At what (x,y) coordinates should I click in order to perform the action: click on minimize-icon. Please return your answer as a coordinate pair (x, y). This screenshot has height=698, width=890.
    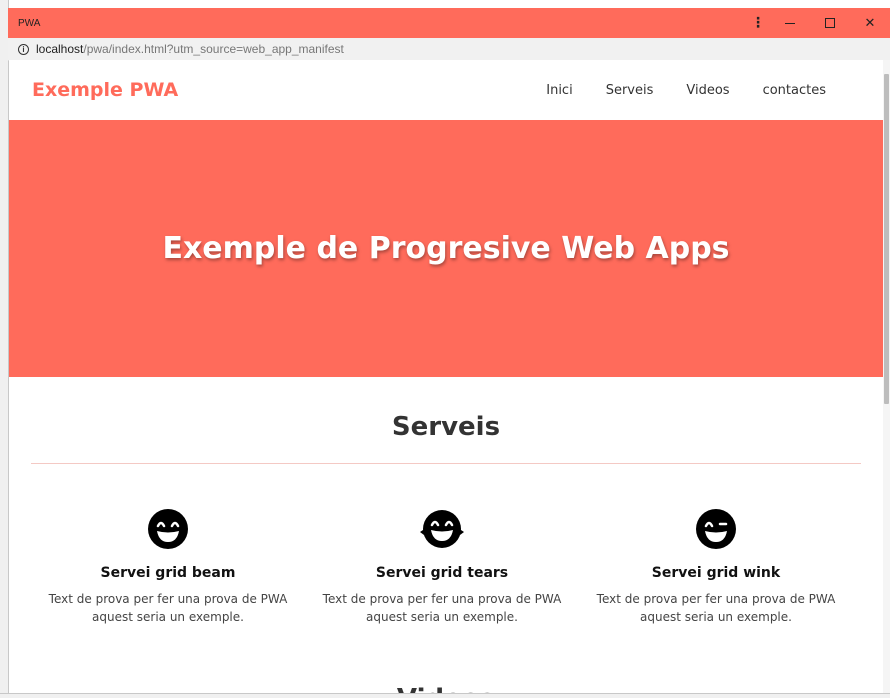
    Looking at the image, I should click on (790, 23).